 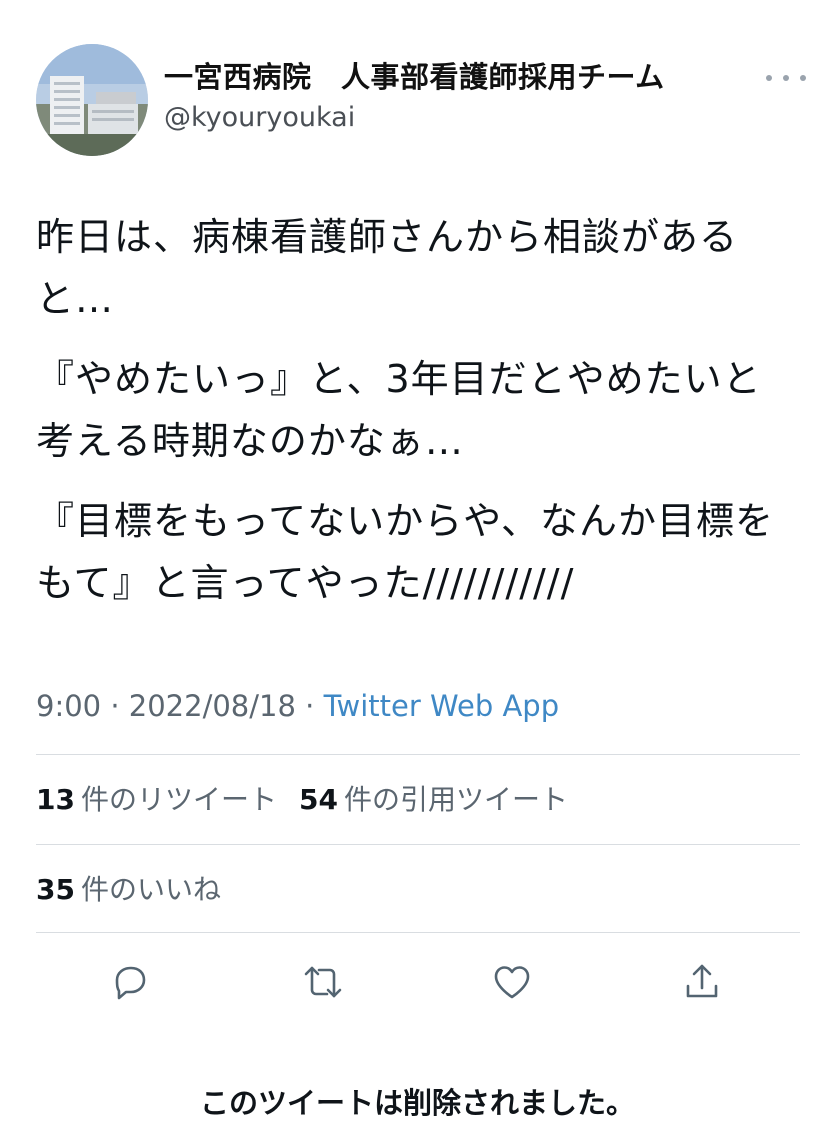 I want to click on tweet-time: 9:00, so click(x=68, y=706).